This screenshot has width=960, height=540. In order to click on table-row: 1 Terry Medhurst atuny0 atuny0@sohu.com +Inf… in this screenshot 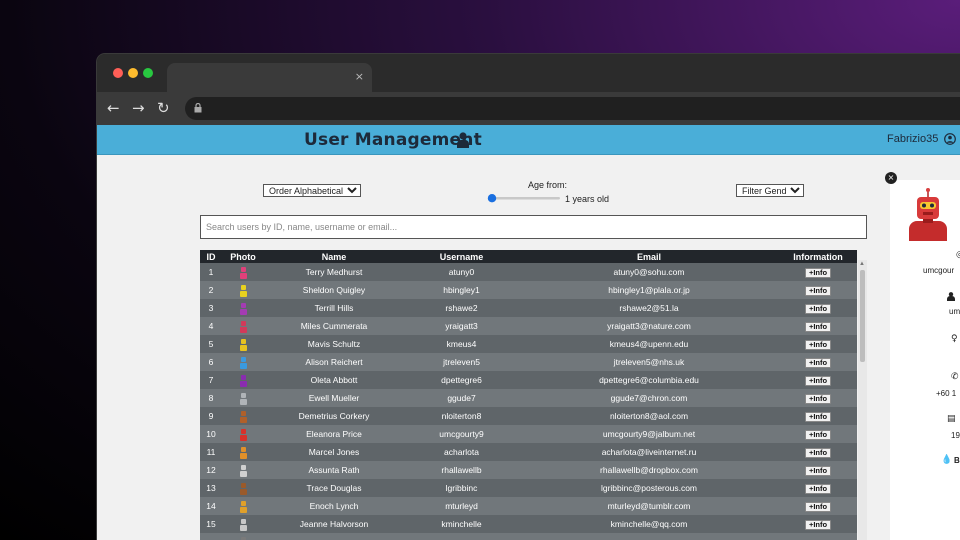, I will do `click(528, 272)`.